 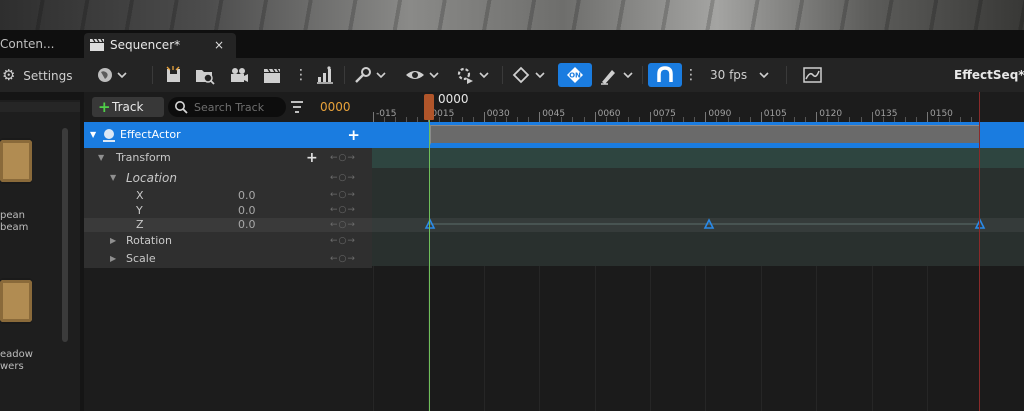 What do you see at coordinates (228, 196) in the screenshot?
I see `track-row-x: X 0.0 ←○→` at bounding box center [228, 196].